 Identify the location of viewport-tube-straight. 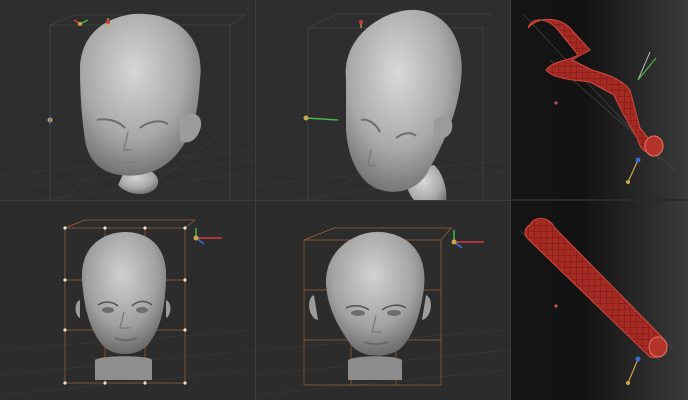
(599, 300).